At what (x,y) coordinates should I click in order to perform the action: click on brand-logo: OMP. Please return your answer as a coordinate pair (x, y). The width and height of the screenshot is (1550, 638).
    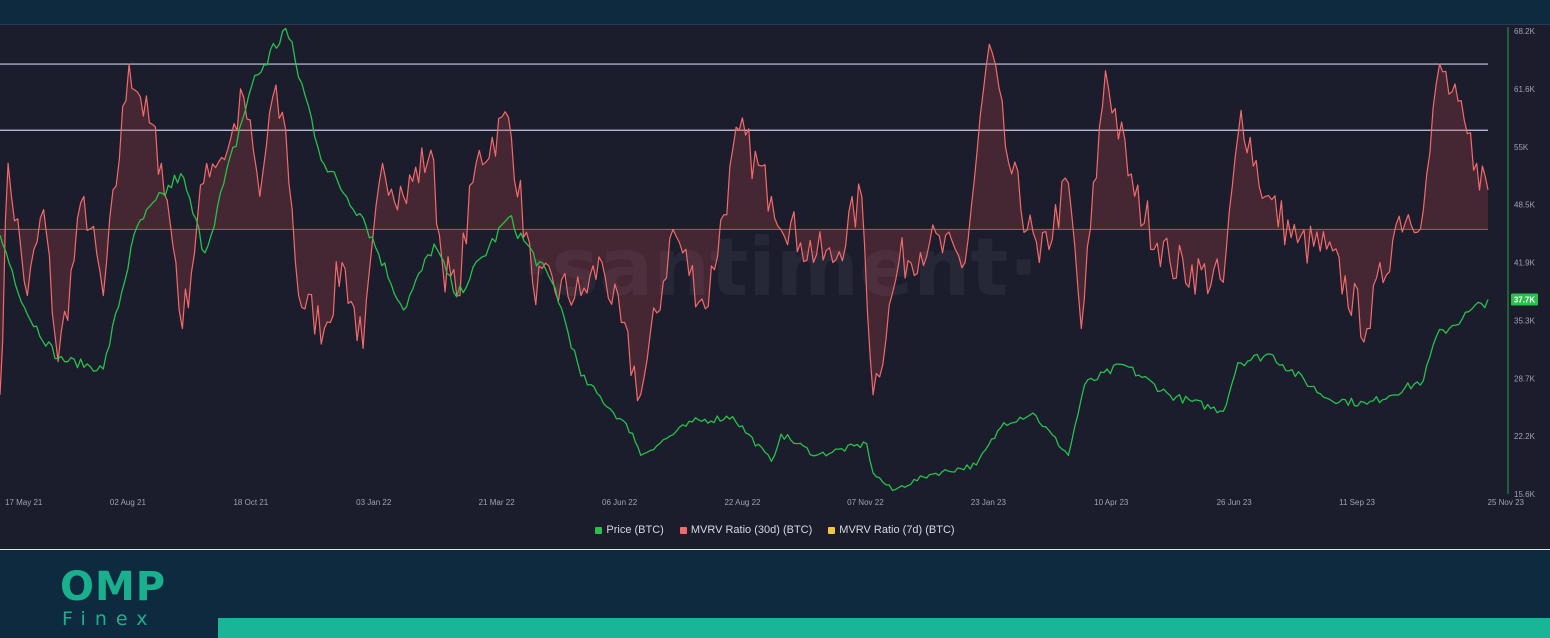
    Looking at the image, I should click on (113, 587).